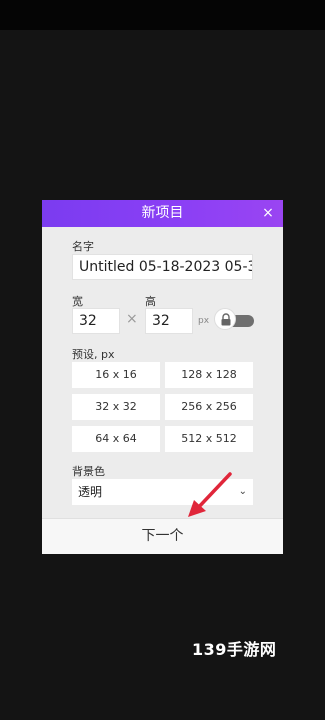 This screenshot has height=720, width=325. I want to click on close-button: ×, so click(268, 213).